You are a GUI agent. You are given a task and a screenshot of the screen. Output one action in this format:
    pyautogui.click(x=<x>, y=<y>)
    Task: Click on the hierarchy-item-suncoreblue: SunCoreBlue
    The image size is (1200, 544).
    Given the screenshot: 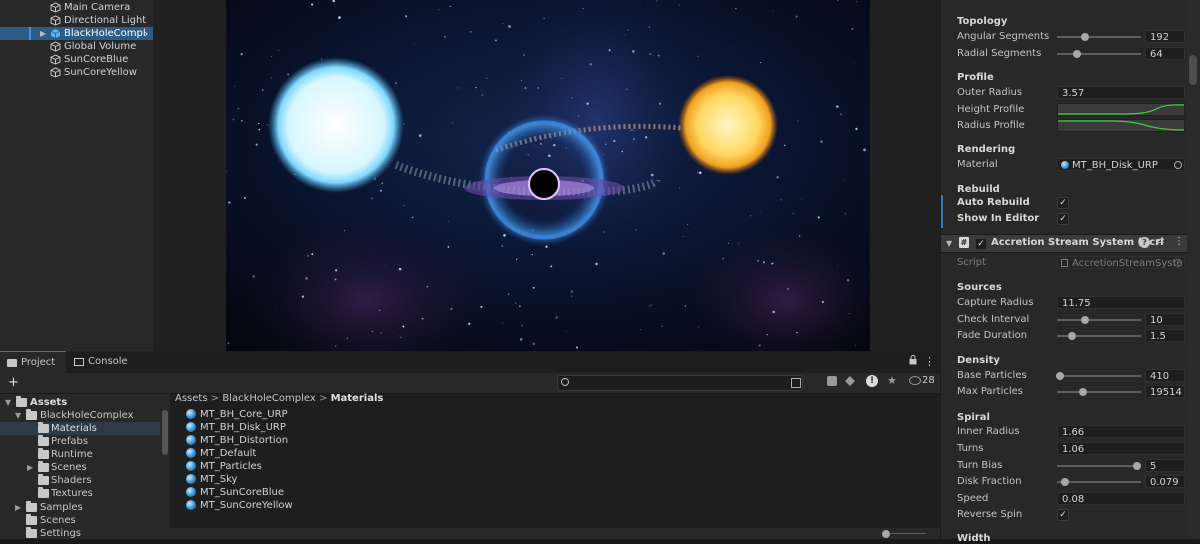 What is the action you would take?
    pyautogui.click(x=76, y=59)
    